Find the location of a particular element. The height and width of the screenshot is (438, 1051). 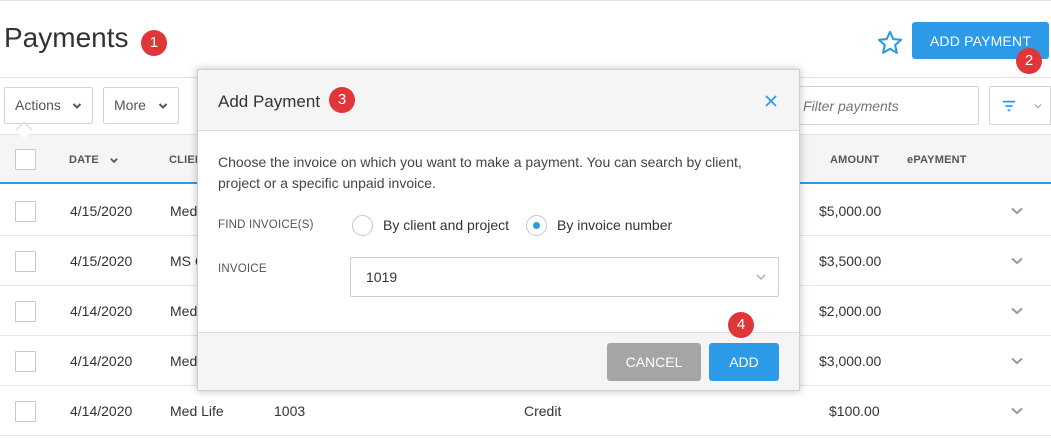

radio-by-client-project is located at coordinates (362, 225).